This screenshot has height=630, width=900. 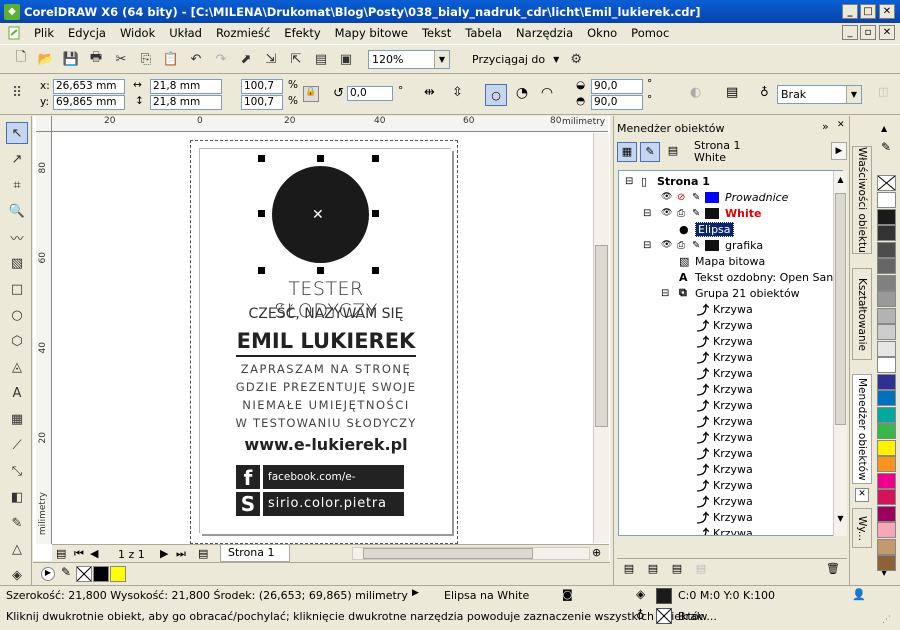 What do you see at coordinates (508, 59) in the screenshot?
I see `snap-to-label: Przyciągaj do` at bounding box center [508, 59].